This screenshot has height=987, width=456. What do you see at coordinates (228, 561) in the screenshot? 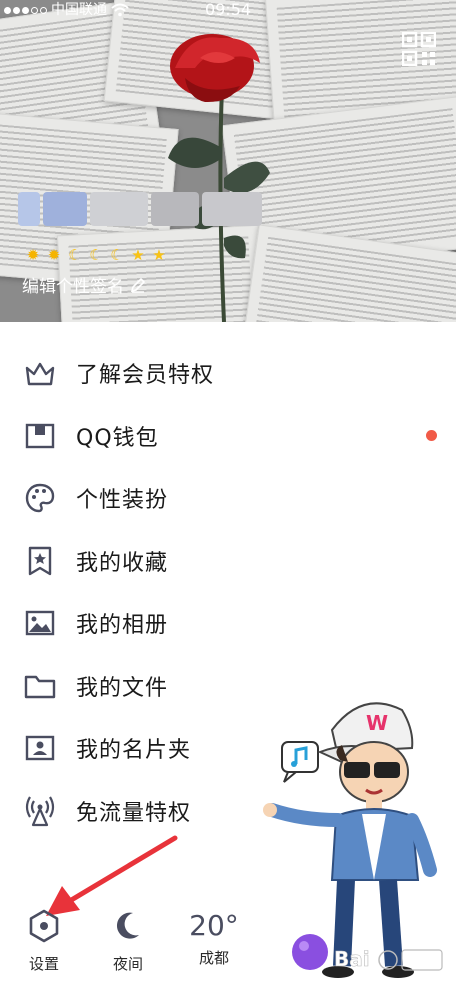
I see `menu-item-favorites: 我的收藏` at bounding box center [228, 561].